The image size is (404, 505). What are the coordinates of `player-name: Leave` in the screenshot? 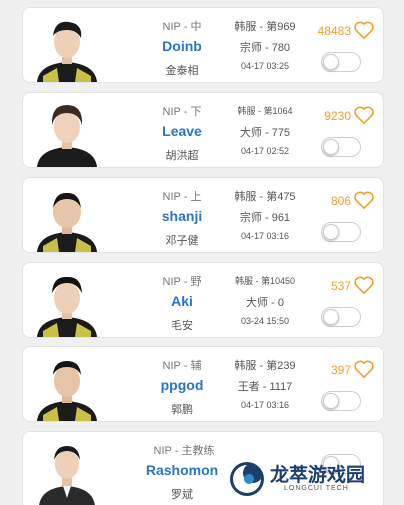 It's located at (182, 131).